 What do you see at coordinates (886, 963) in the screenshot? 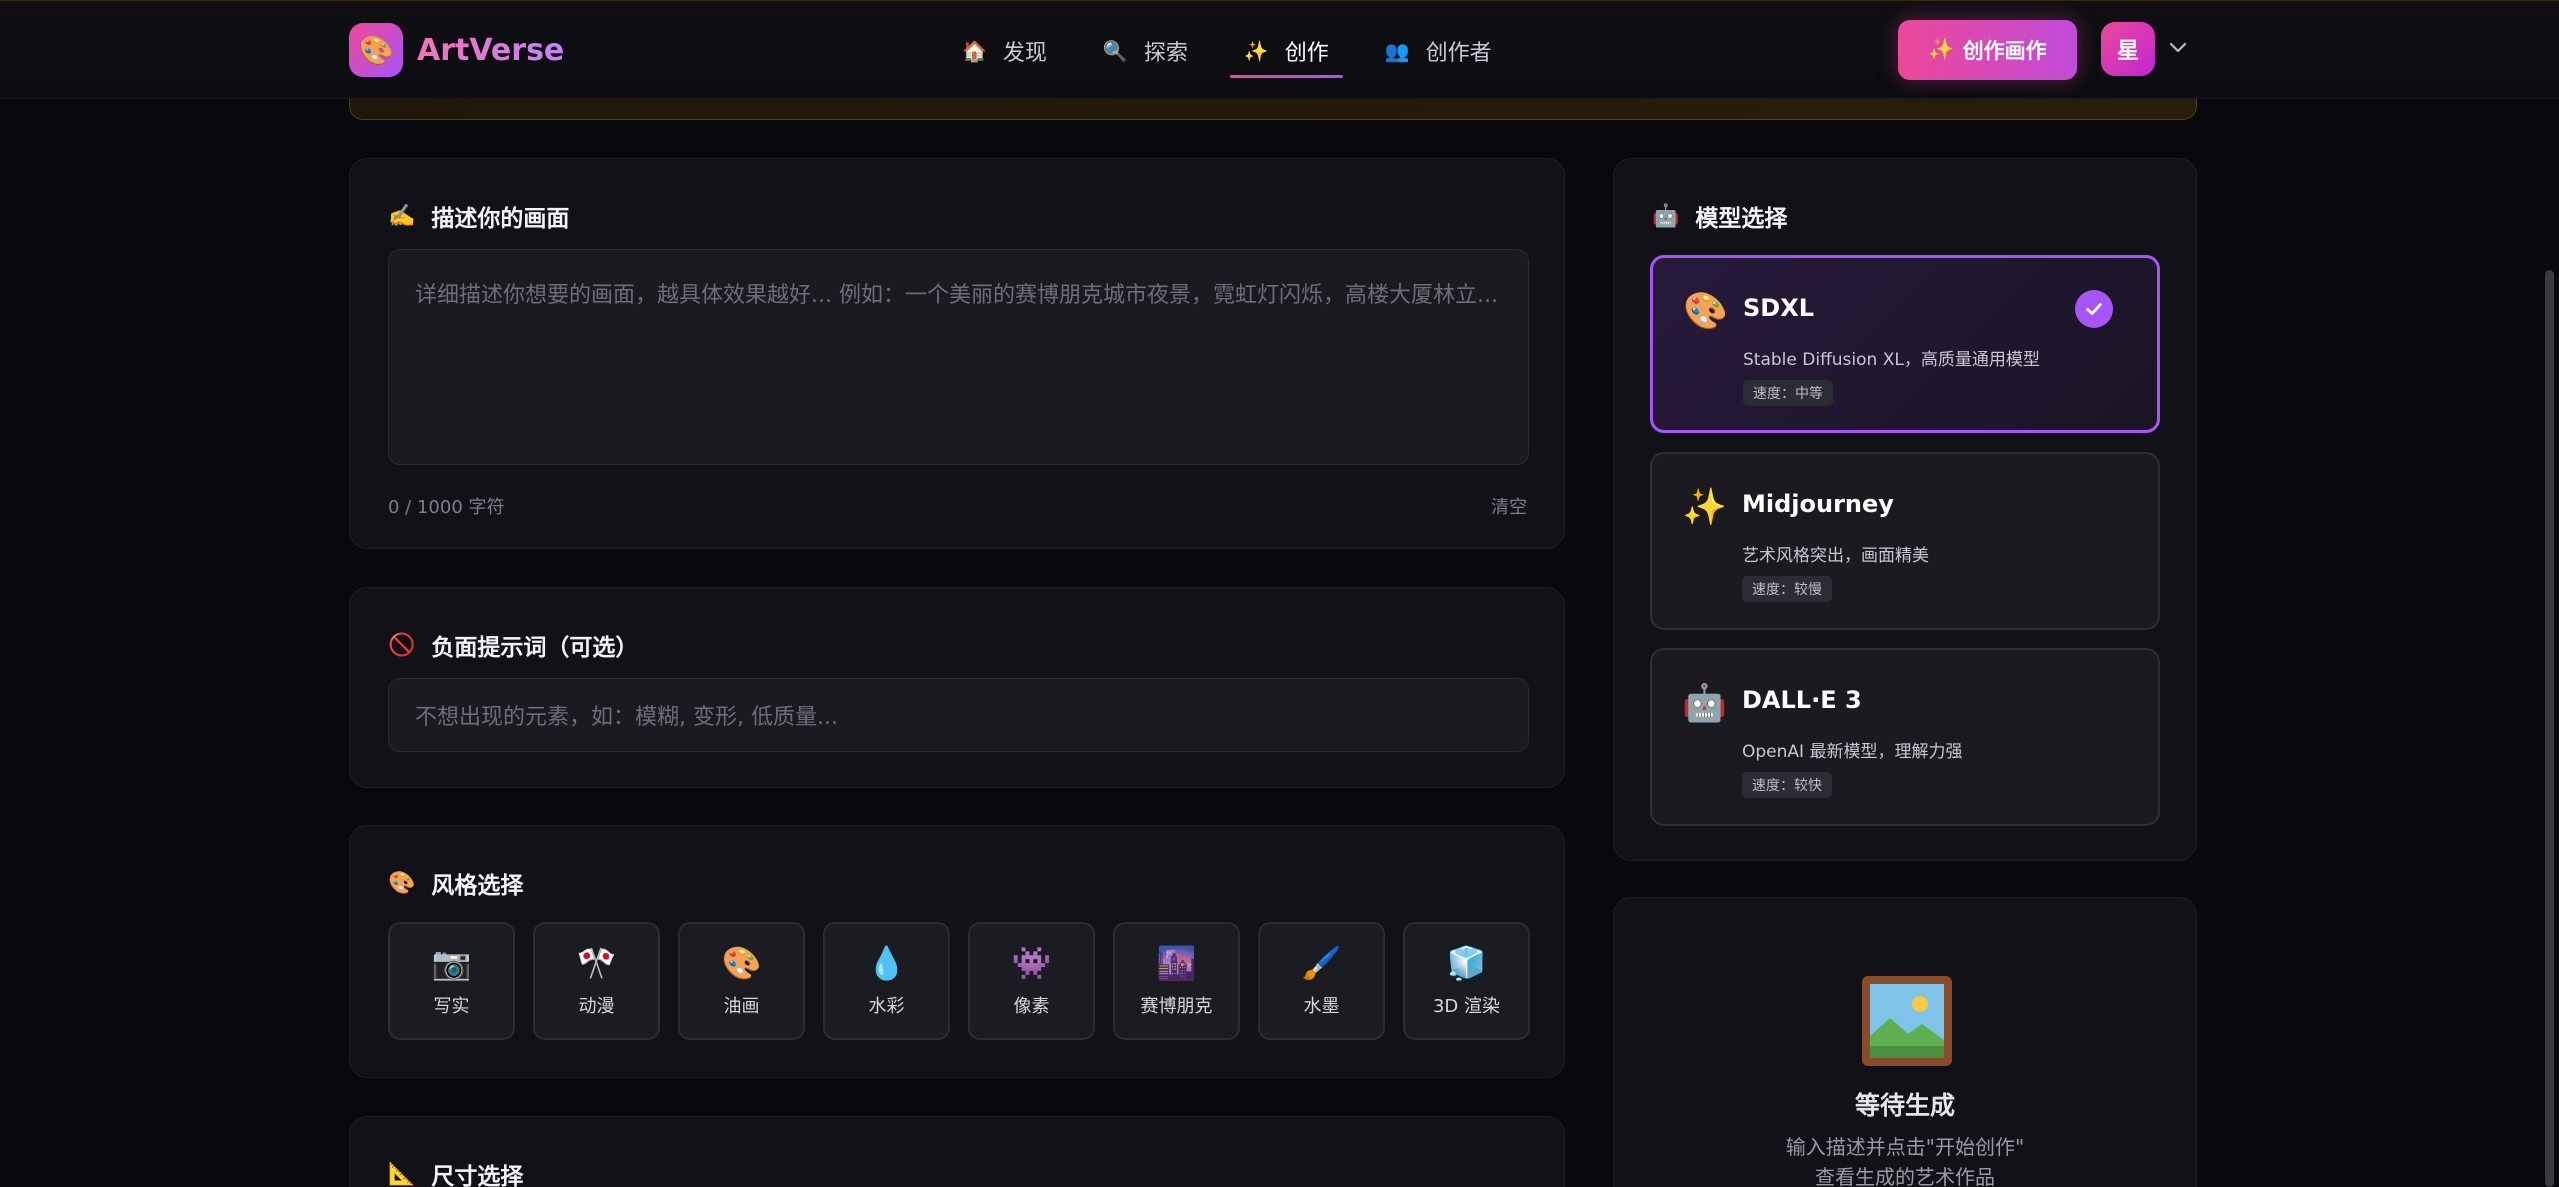
I see `droplet-icon: 💧` at bounding box center [886, 963].